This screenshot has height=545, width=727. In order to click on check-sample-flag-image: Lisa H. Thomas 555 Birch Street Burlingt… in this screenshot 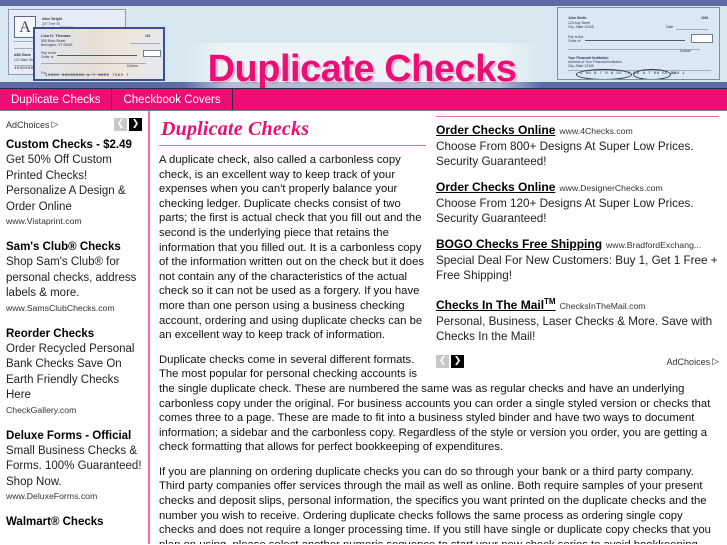, I will do `click(99, 54)`.